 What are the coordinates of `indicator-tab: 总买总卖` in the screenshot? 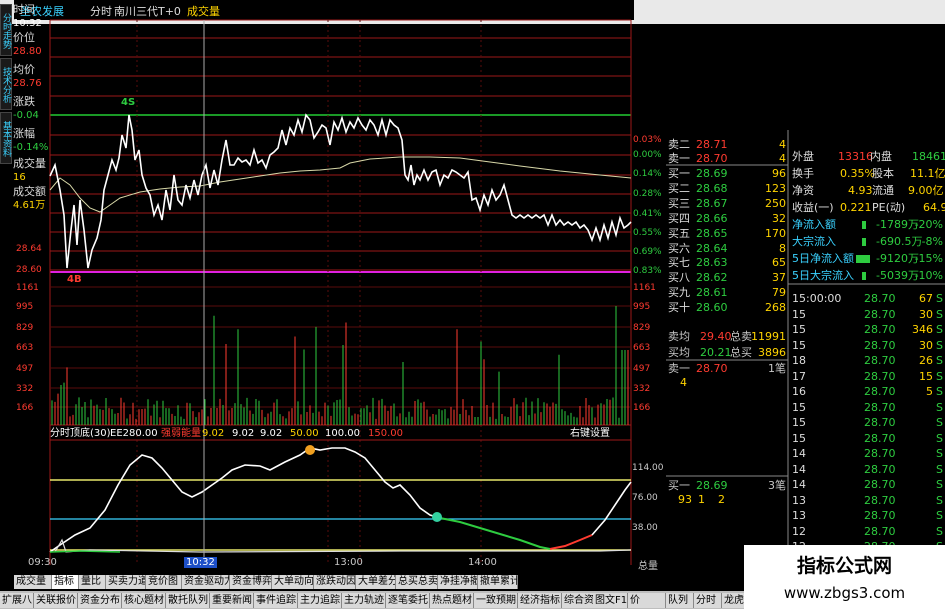 It's located at (417, 582).